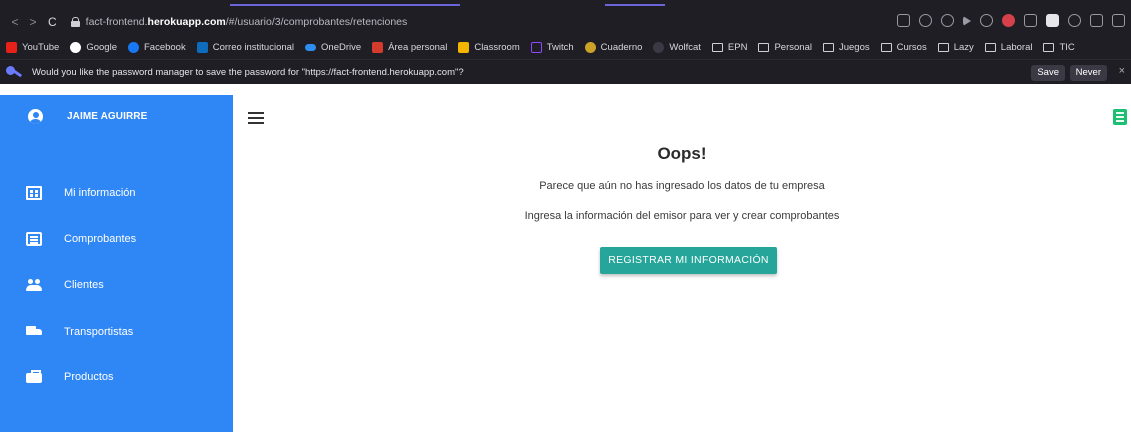 Image resolution: width=1131 pixels, height=432 pixels. What do you see at coordinates (682, 153) in the screenshot?
I see `page-title: Oops!` at bounding box center [682, 153].